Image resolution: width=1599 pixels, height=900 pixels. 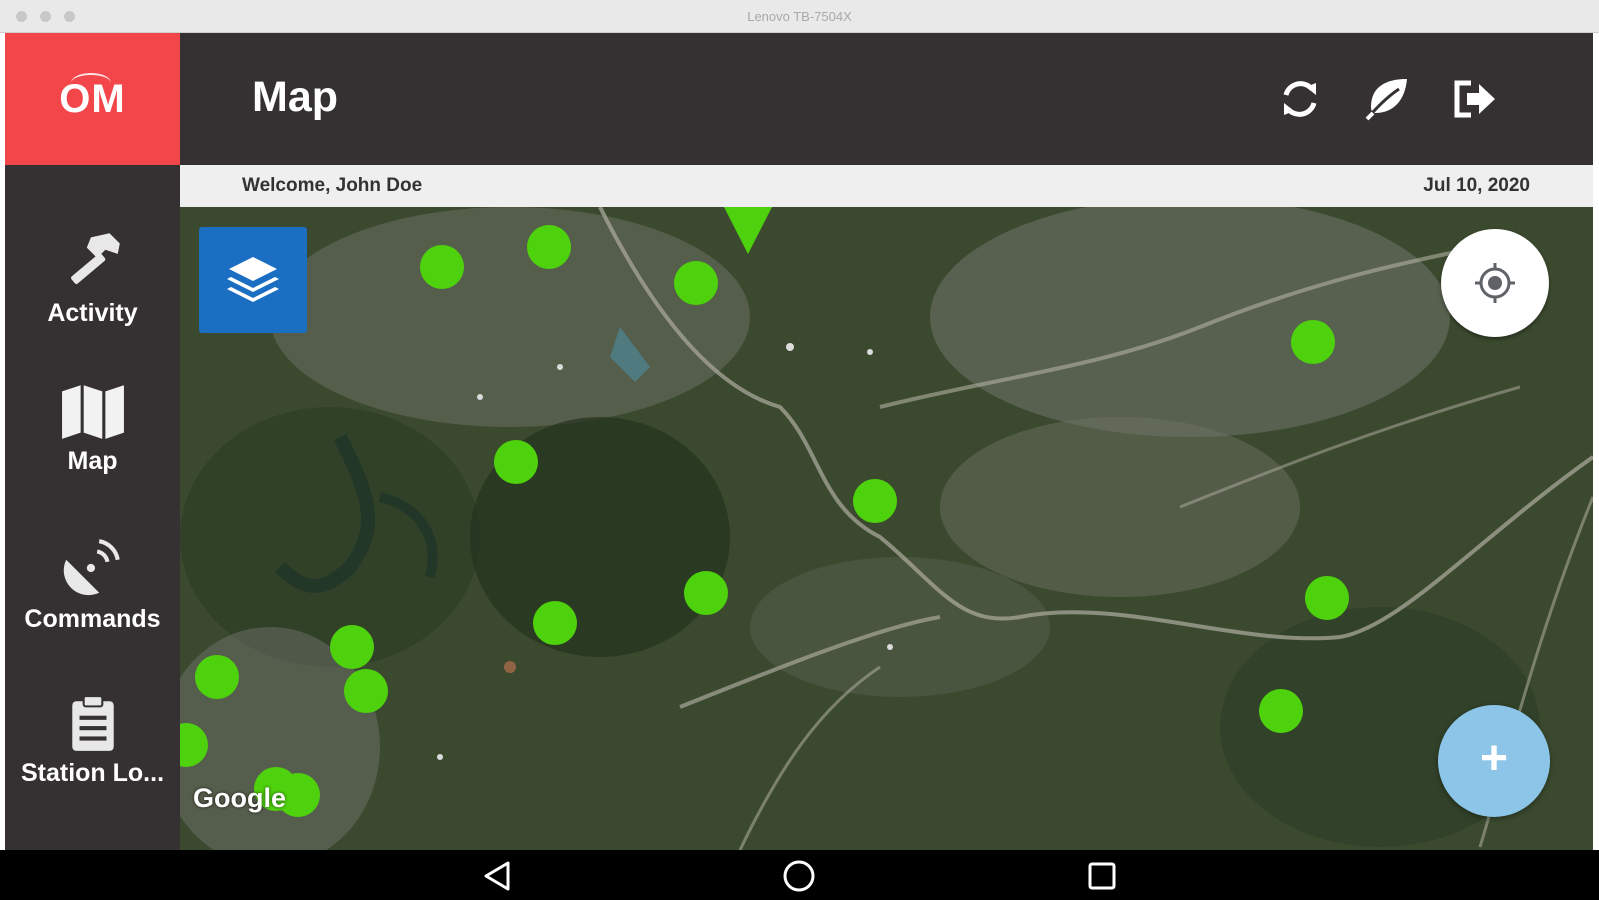 What do you see at coordinates (92, 313) in the screenshot?
I see `sidebar-item-label: Activity` at bounding box center [92, 313].